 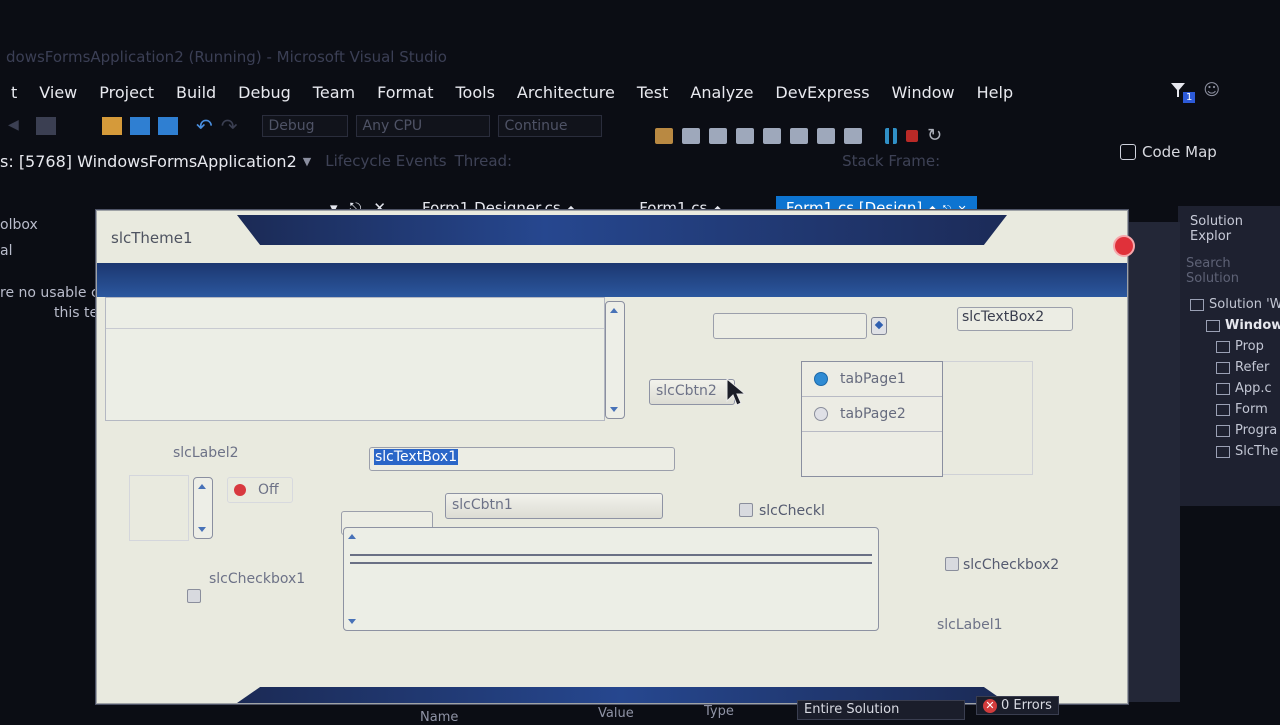 I want to click on menu-devexpress: DevExpress, so click(x=822, y=92).